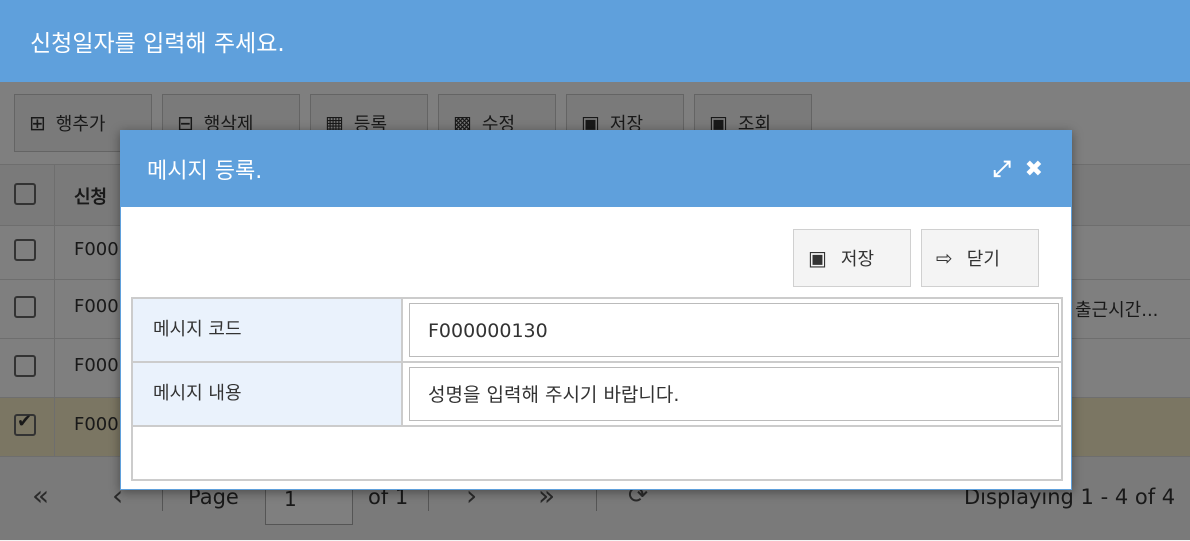  I want to click on page-title: 신청일자를 입력해 주세요., so click(157, 44).